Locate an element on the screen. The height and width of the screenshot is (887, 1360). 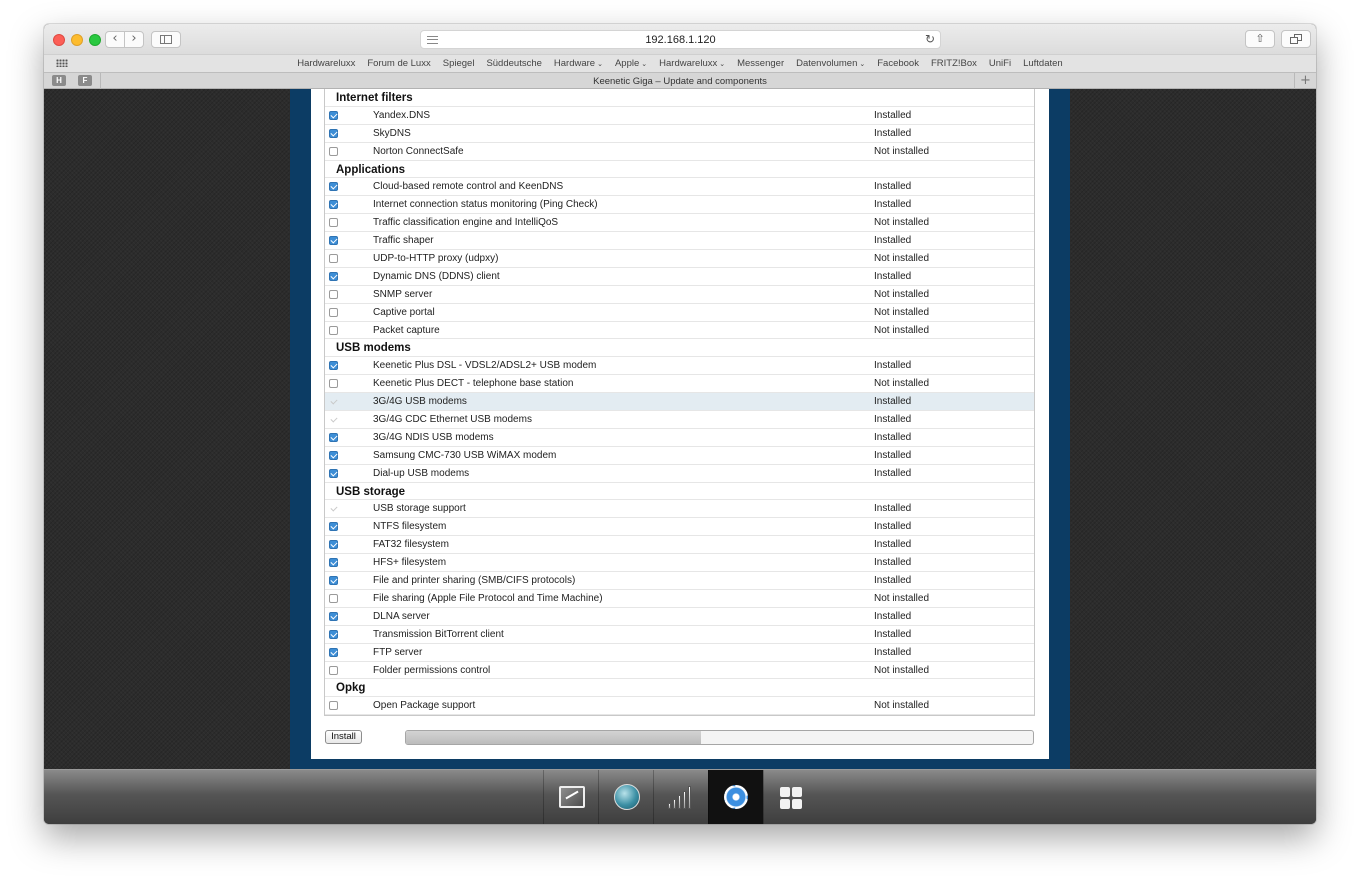
share-button: ⇧ is located at coordinates (1260, 39).